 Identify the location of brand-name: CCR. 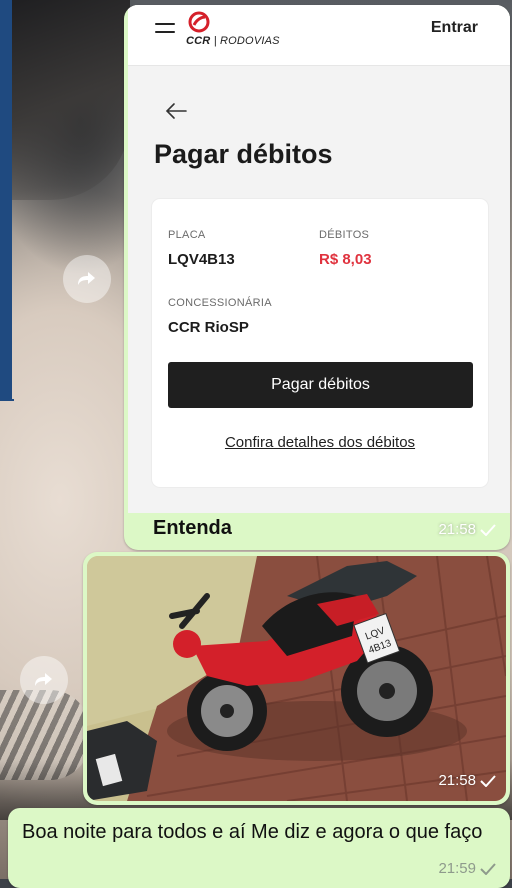
(198, 41).